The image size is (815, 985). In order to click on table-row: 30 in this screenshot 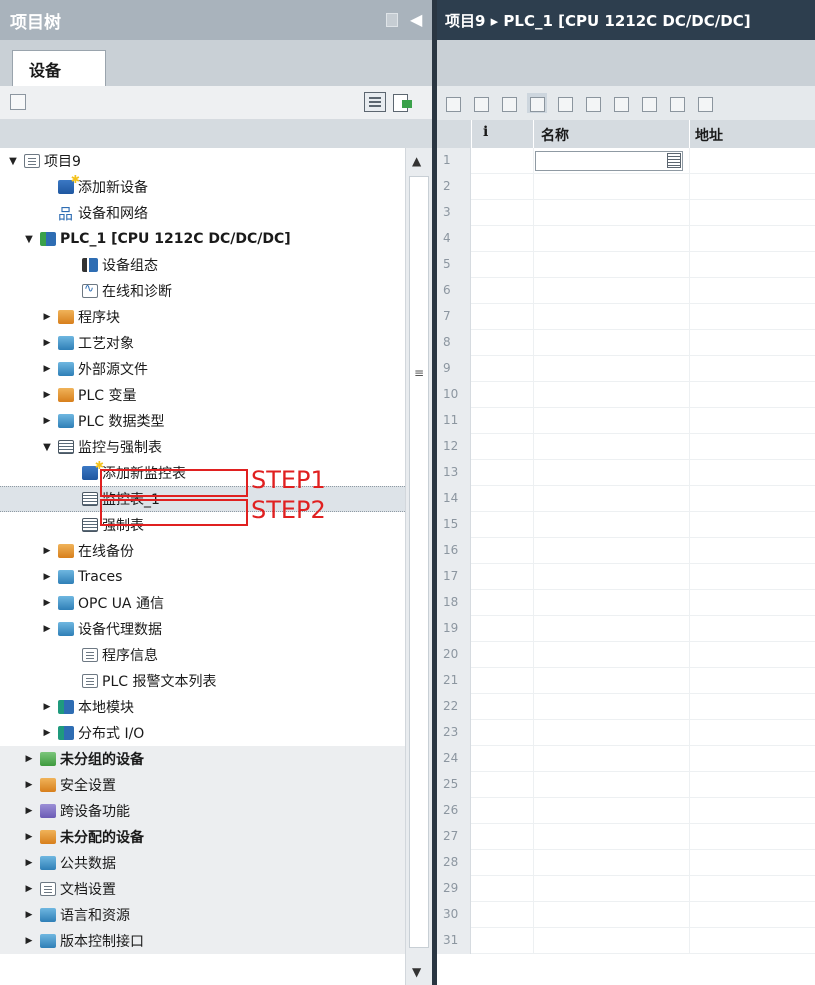, I will do `click(626, 915)`.